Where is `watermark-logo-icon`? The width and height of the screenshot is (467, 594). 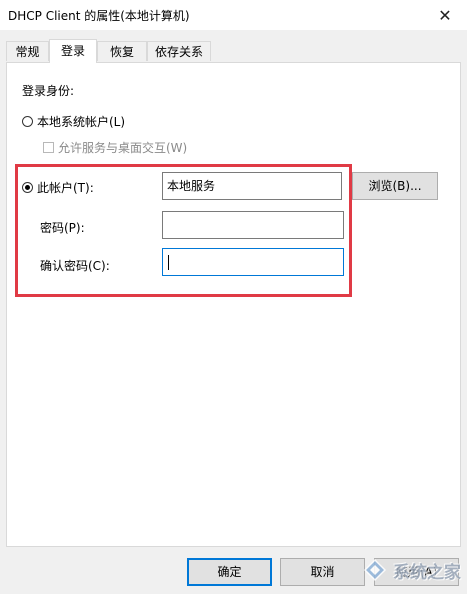 watermark-logo-icon is located at coordinates (375, 570).